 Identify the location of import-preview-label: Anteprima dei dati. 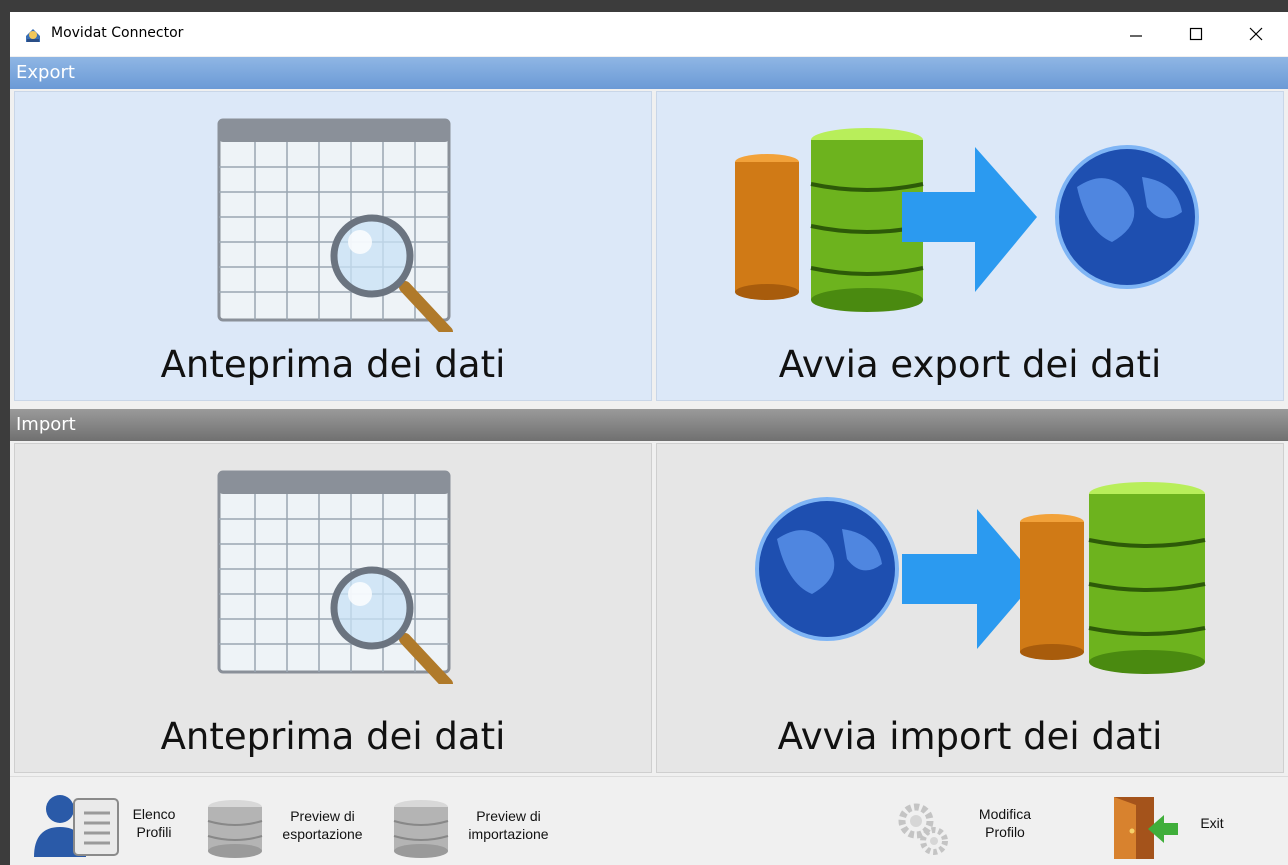
(333, 736).